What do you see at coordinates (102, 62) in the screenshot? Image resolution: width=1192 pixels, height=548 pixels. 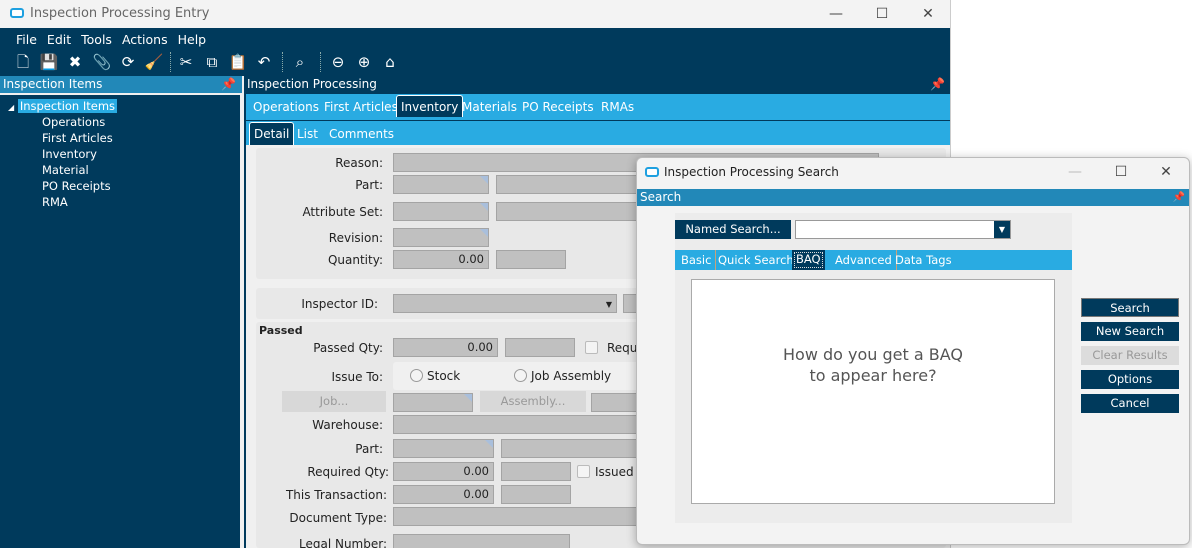 I see `attach-icon: 📎` at bounding box center [102, 62].